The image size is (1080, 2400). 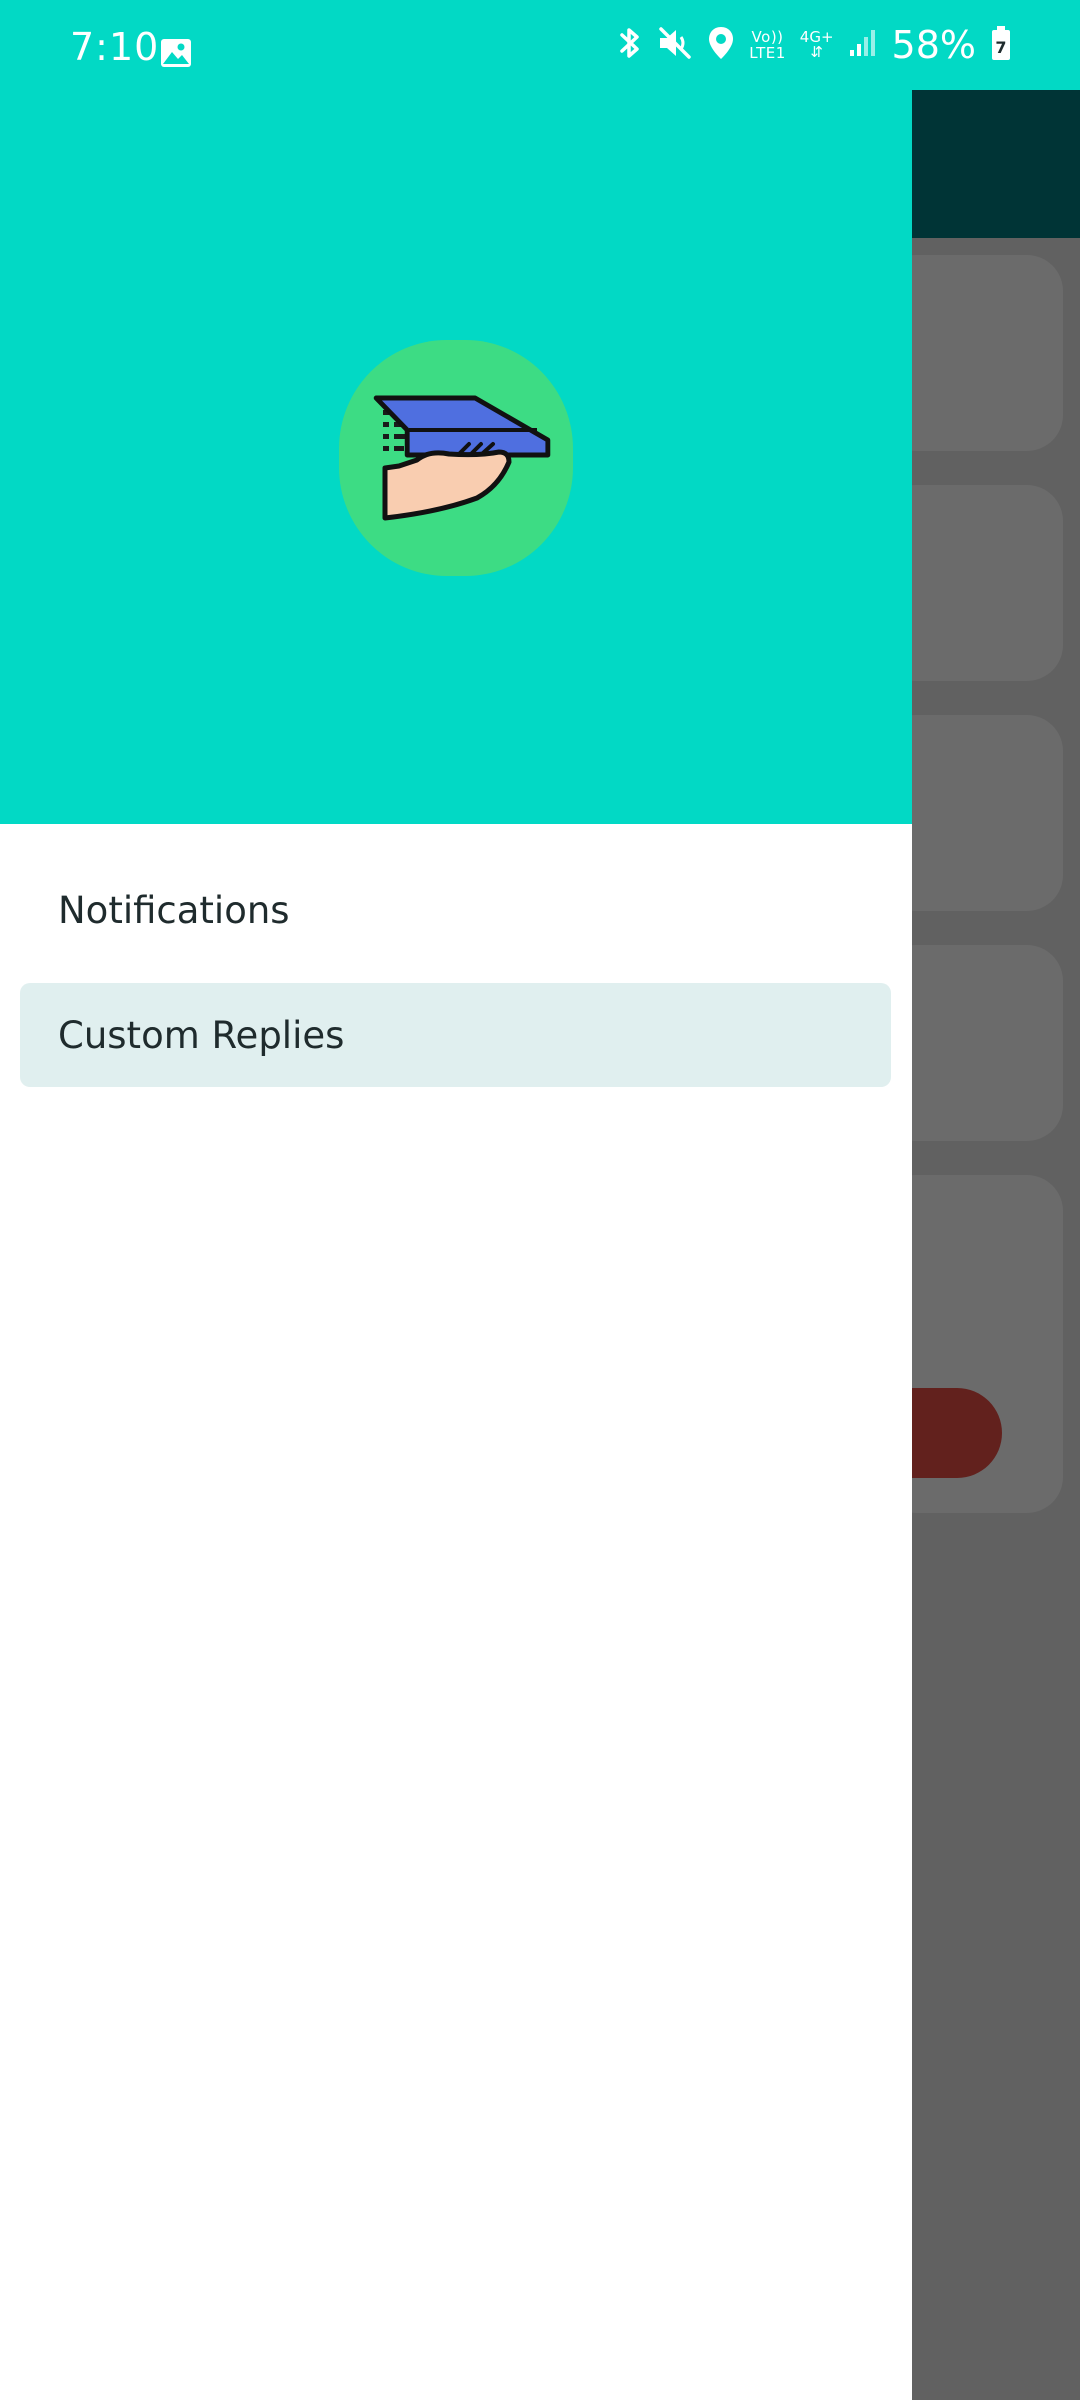 What do you see at coordinates (675, 45) in the screenshot?
I see `mute-icon` at bounding box center [675, 45].